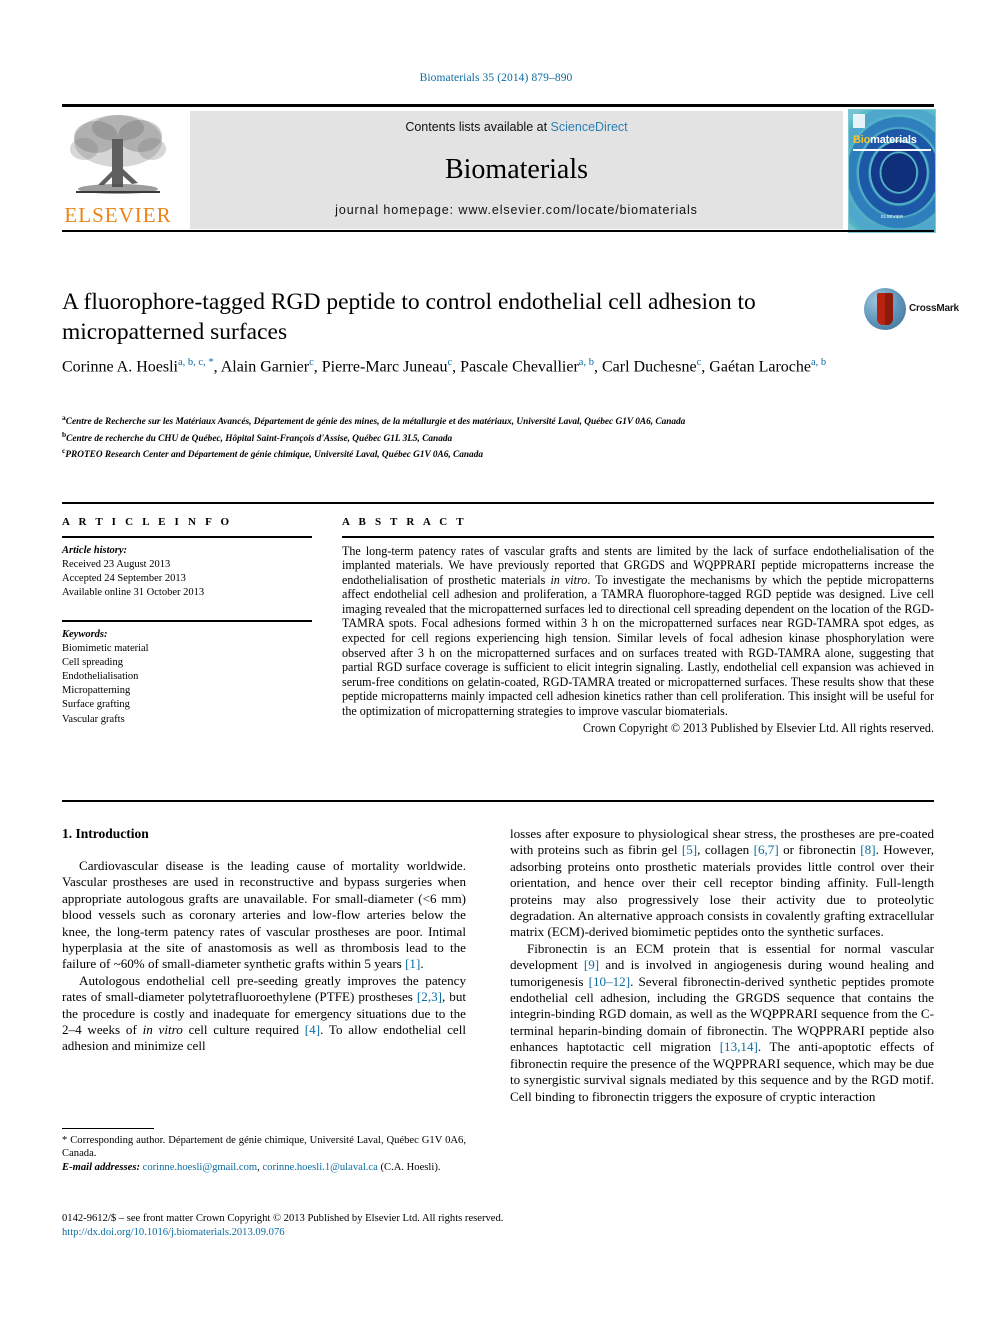 The image size is (992, 1323). Describe the element at coordinates (498, 503) in the screenshot. I see `info-band-top-rule` at that location.